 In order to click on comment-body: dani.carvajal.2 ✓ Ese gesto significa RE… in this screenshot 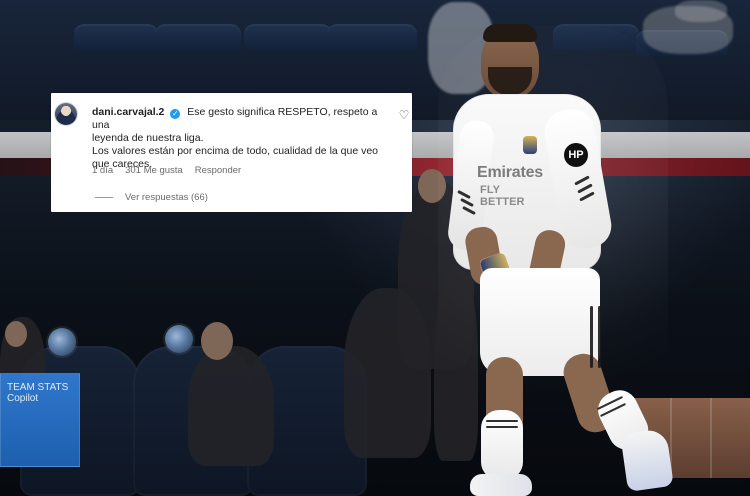, I will do `click(243, 138)`.